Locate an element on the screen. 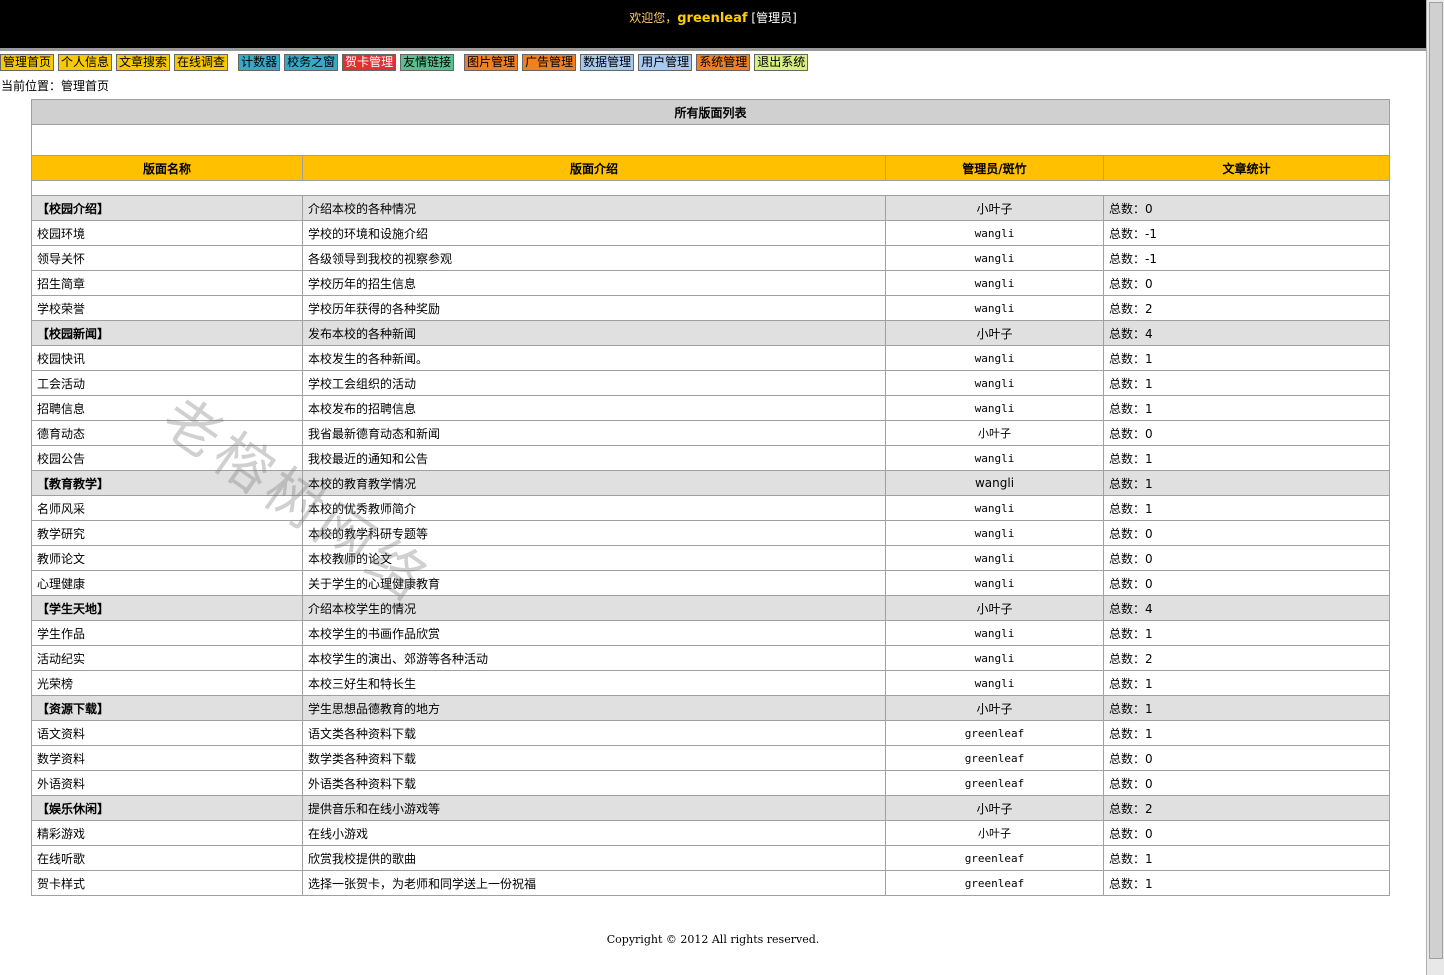  vertical-scrollbar is located at coordinates (1435, 487).